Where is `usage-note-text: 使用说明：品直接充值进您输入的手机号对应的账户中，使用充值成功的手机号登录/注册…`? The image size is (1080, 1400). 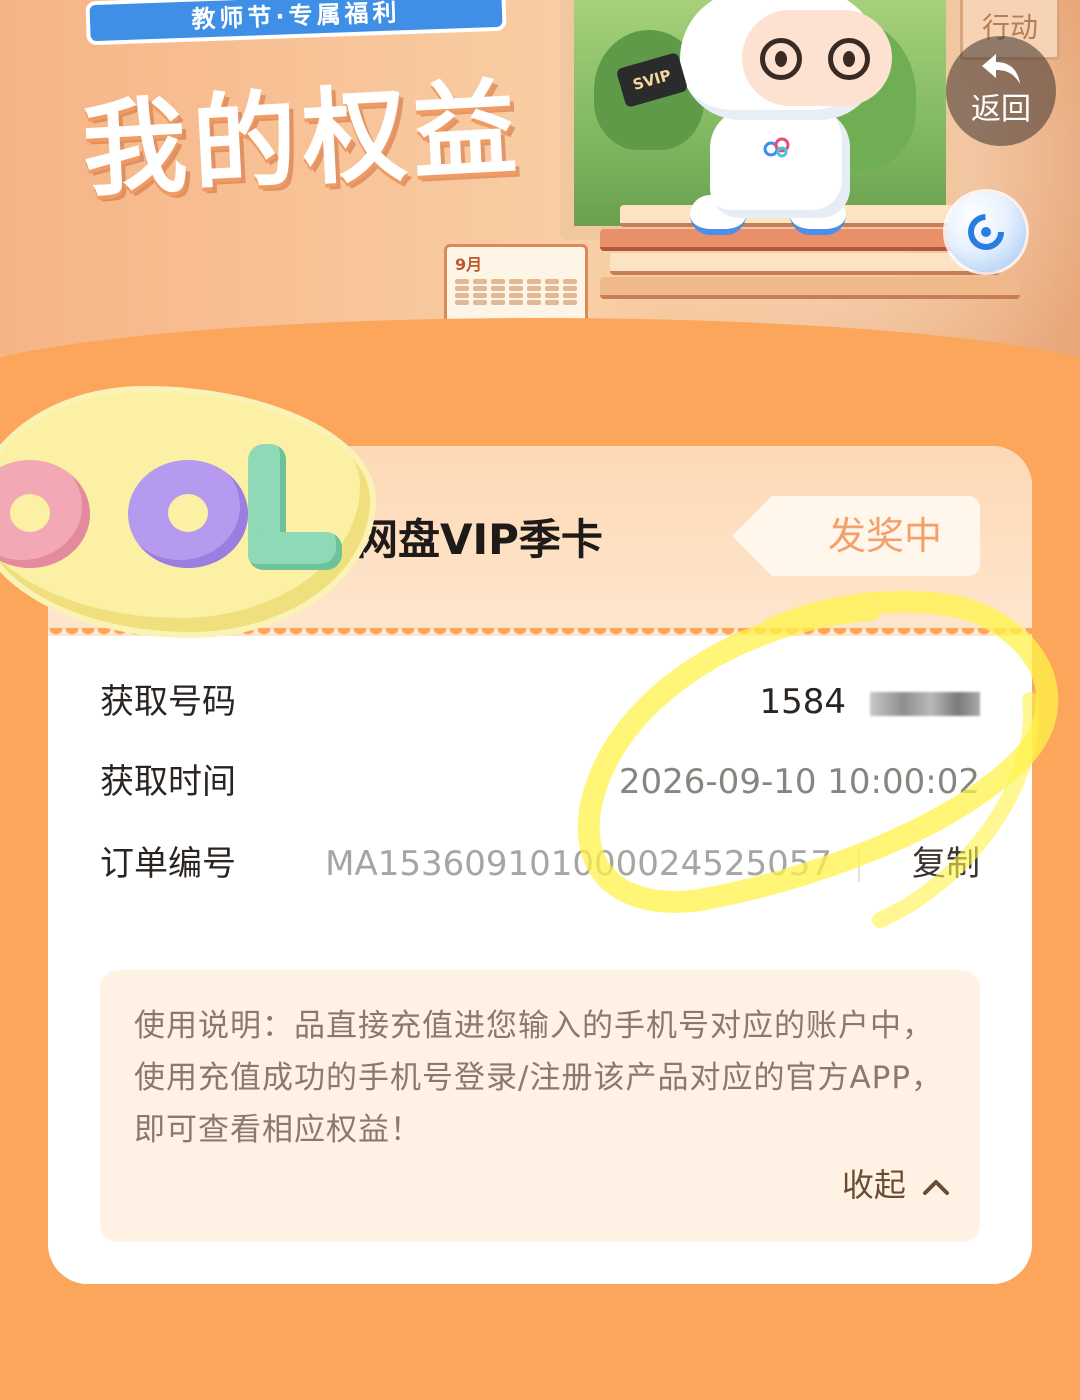
usage-note-text: 使用说明：品直接充值进您输入的手机号对应的账户中，使用充值成功的手机号登录/注册… is located at coordinates (539, 1078).